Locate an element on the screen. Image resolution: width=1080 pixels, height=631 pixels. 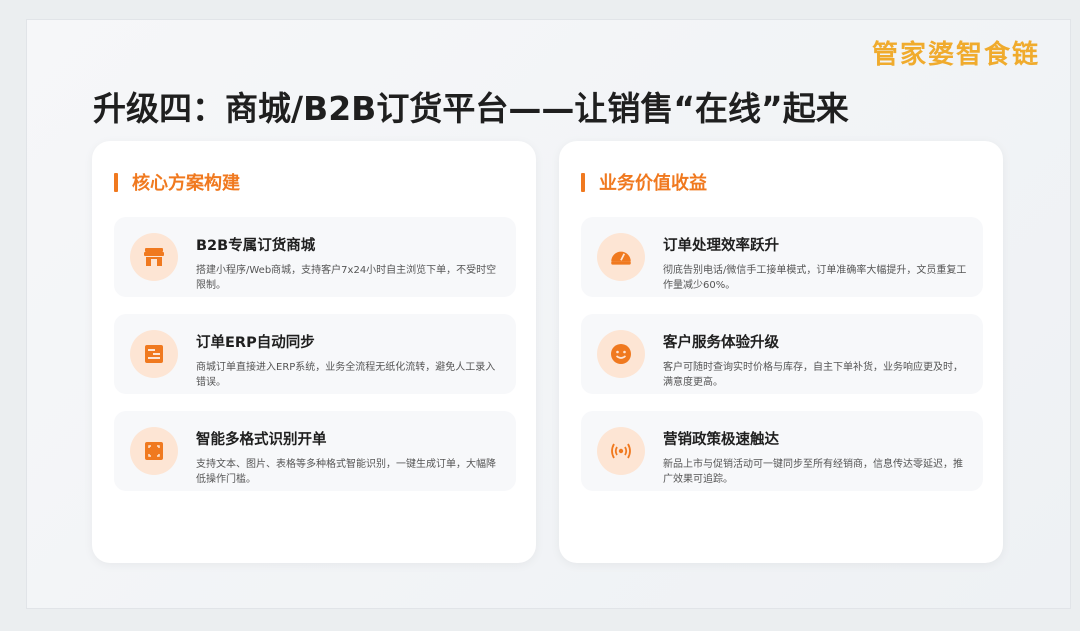
item-desc: 新品上市与促销活动可一键同步至所有经销商，信息传达零延迟，推广效果可追踪。 is located at coordinates (813, 472).